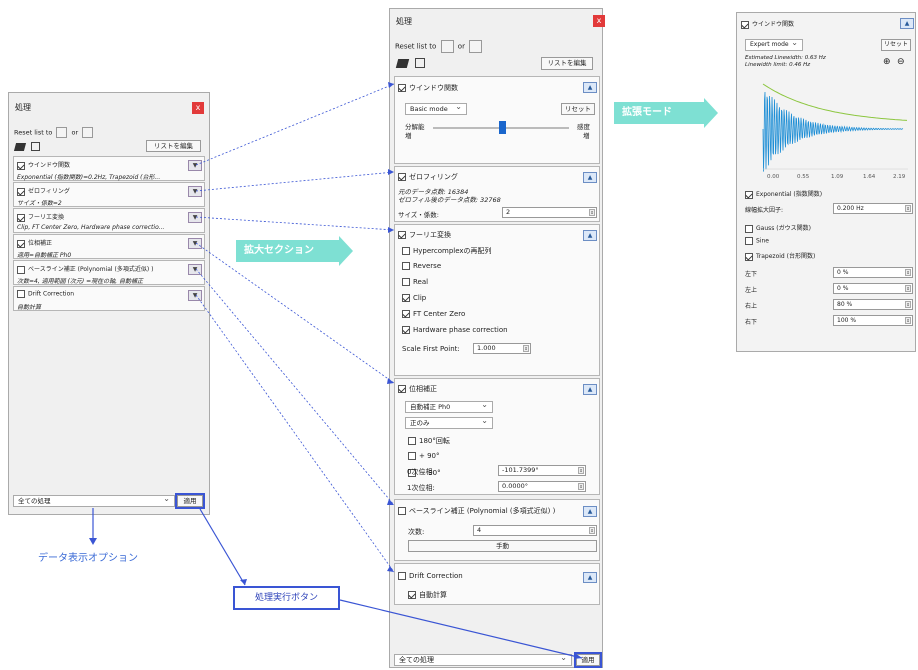 This screenshot has width=918, height=670. Describe the element at coordinates (88, 558) in the screenshot. I see `data-display-option-label: データ表示オプション` at that location.